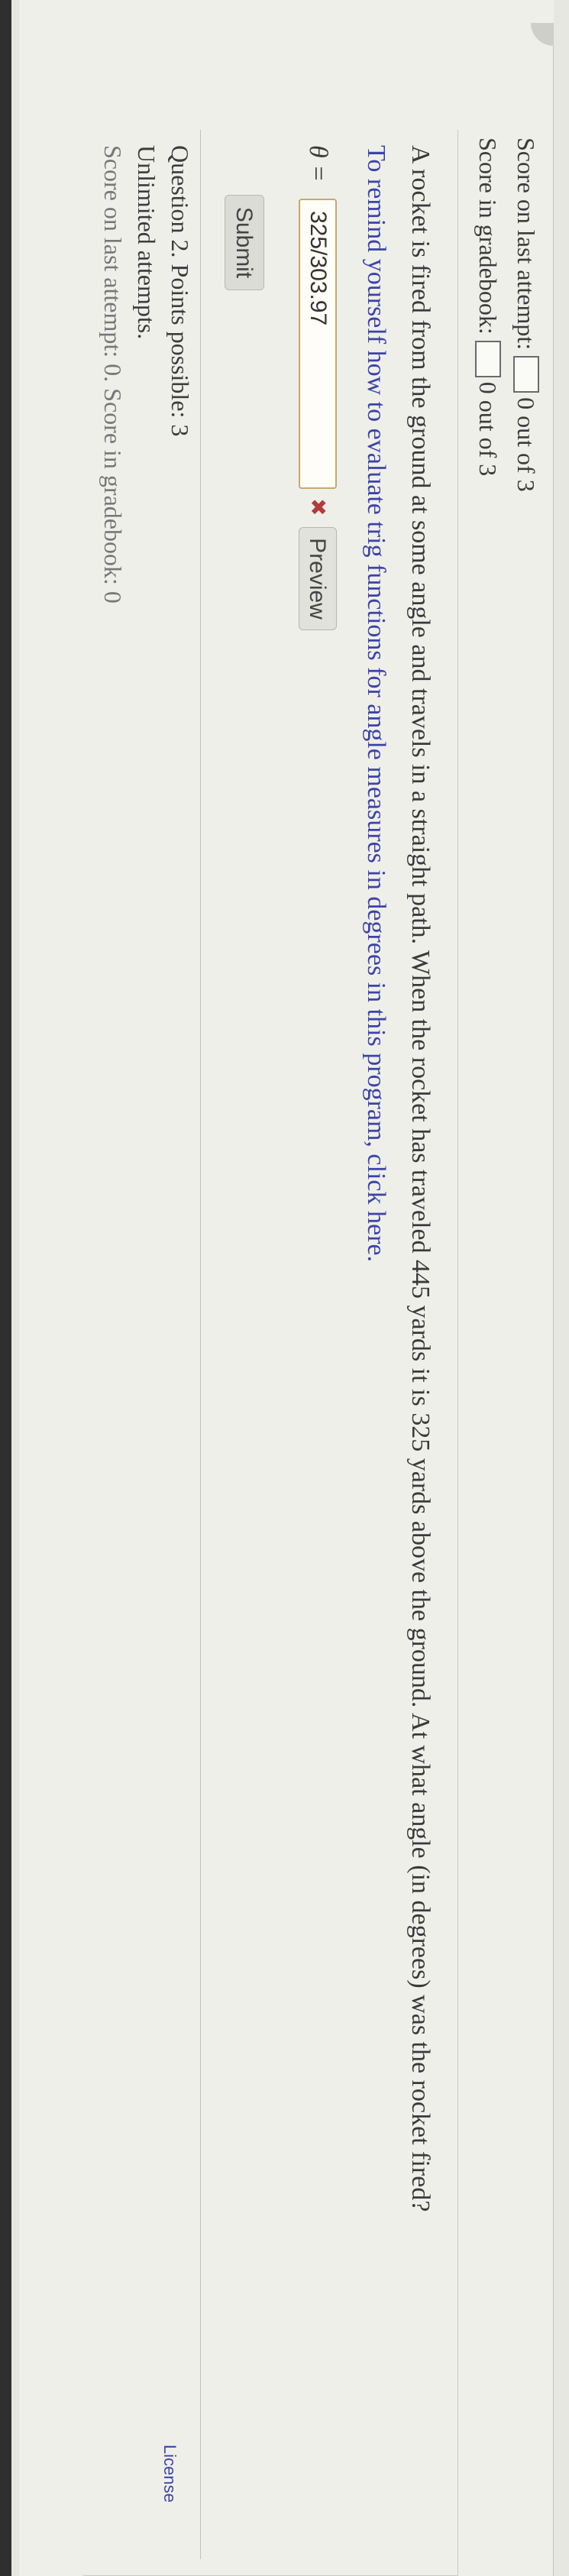  Describe the element at coordinates (526, 444) in the screenshot. I see `last-attempt-value: 0 out of 3` at that location.